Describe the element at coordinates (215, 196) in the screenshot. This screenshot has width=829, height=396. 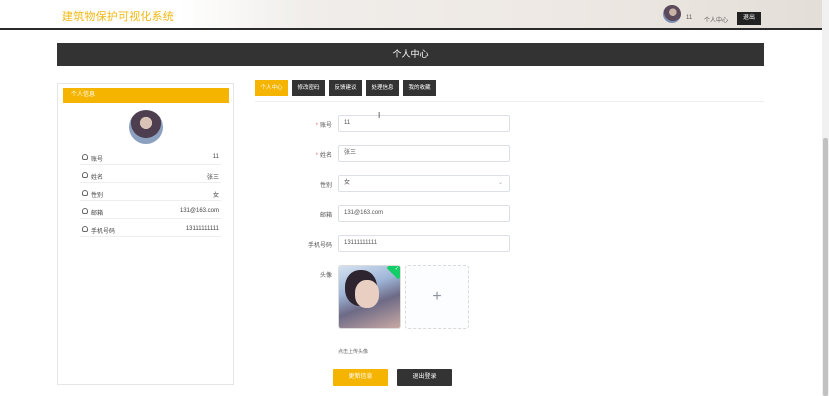
I see `info-value: 女` at that location.